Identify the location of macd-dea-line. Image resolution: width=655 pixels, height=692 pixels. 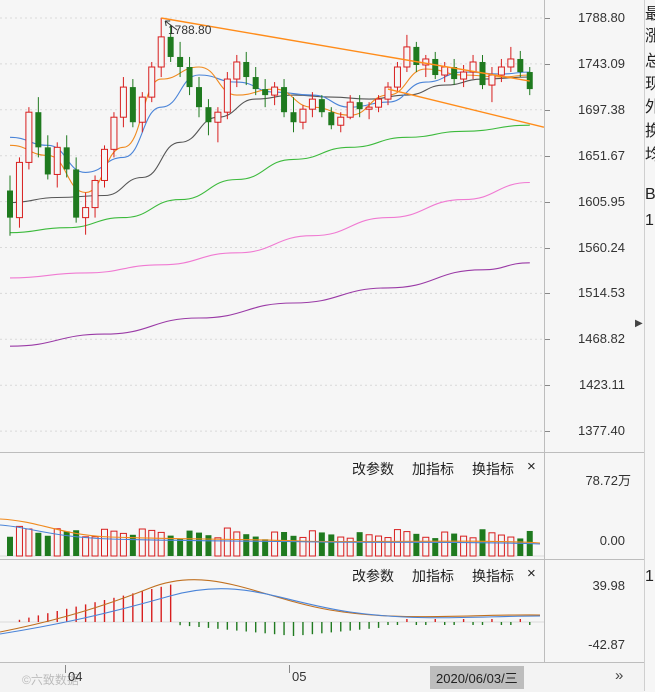
(270, 611).